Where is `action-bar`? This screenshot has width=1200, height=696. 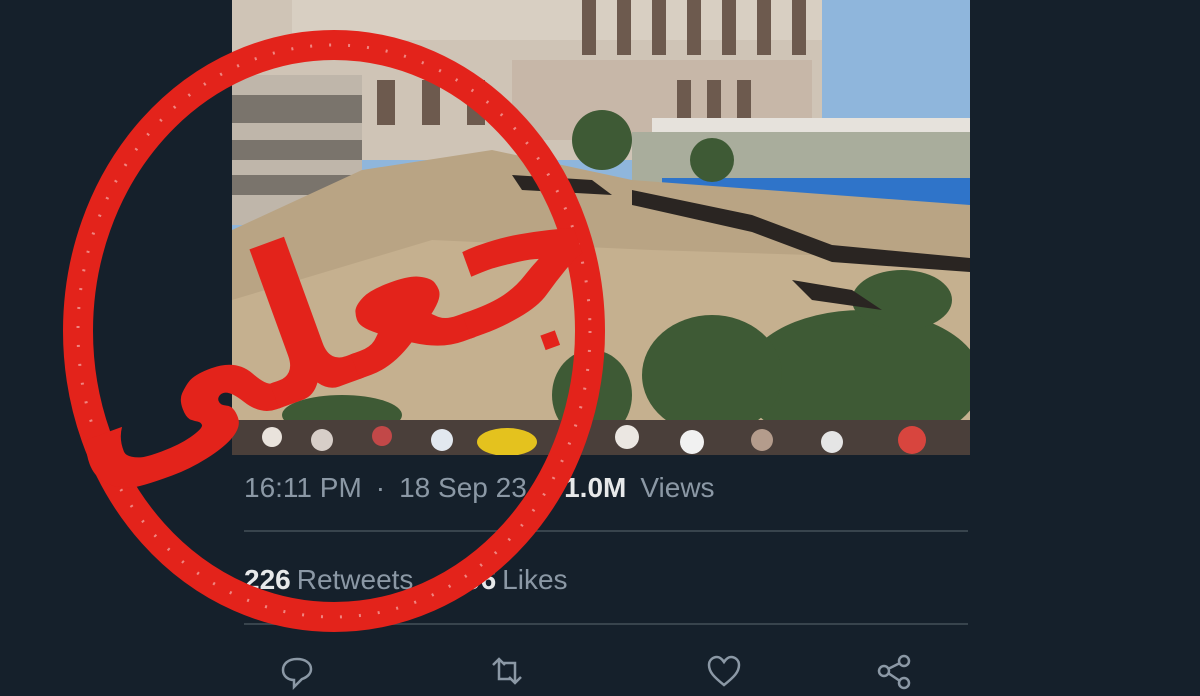
action-bar is located at coordinates (601, 668).